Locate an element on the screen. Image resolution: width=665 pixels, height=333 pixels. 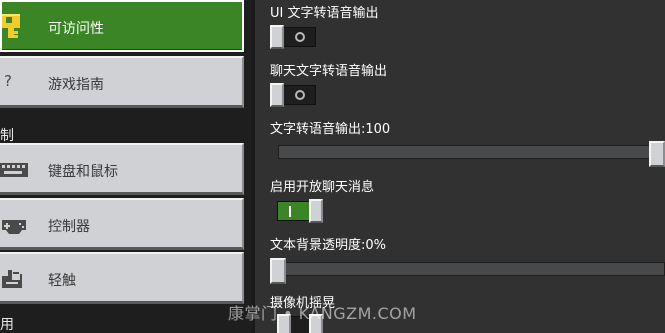
nav-label-how-to-play: 游戏指南 is located at coordinates (76, 85).